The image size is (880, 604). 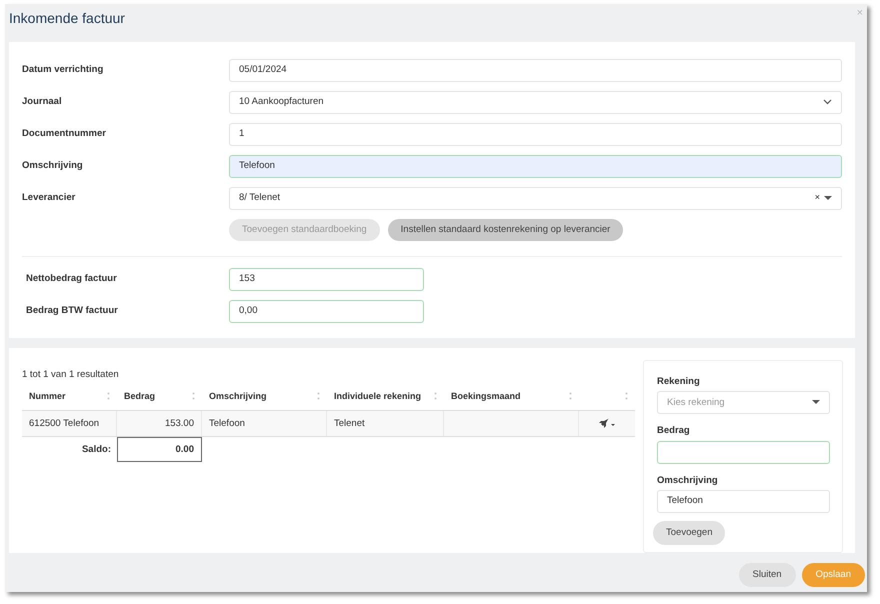 What do you see at coordinates (385, 396) in the screenshot?
I see `column-header: Individuele rekening` at bounding box center [385, 396].